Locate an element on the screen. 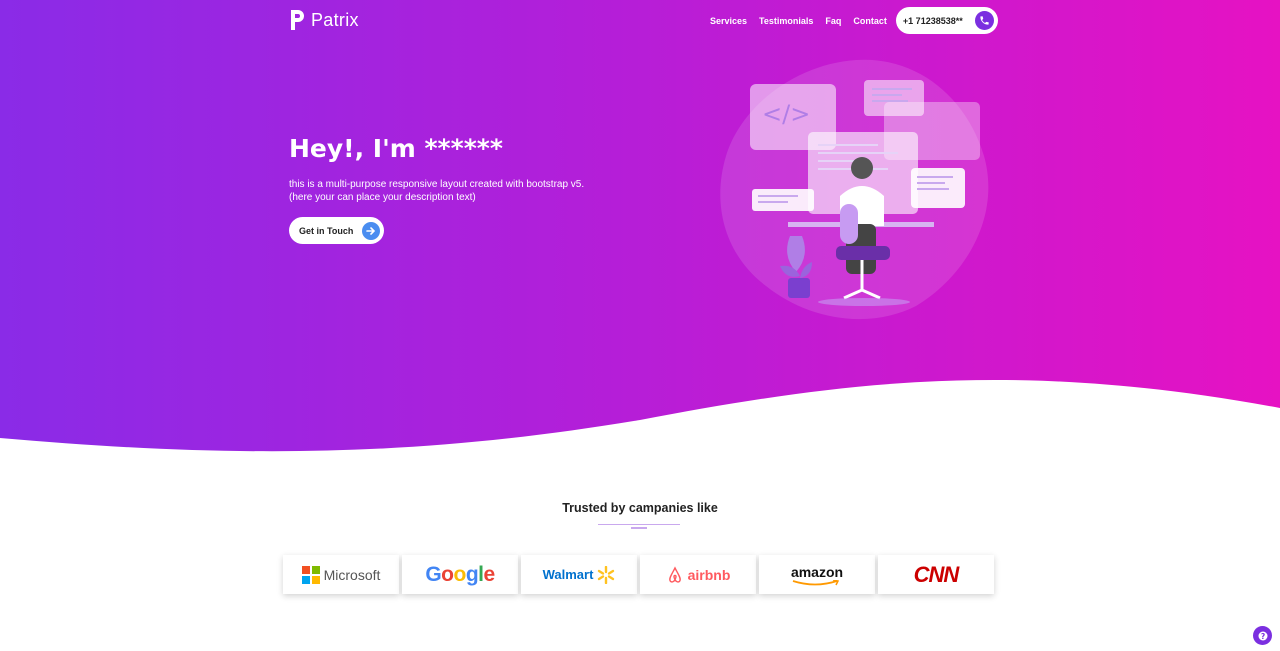 The height and width of the screenshot is (651, 1280). logo-airbnb: airbnb is located at coordinates (698, 574).